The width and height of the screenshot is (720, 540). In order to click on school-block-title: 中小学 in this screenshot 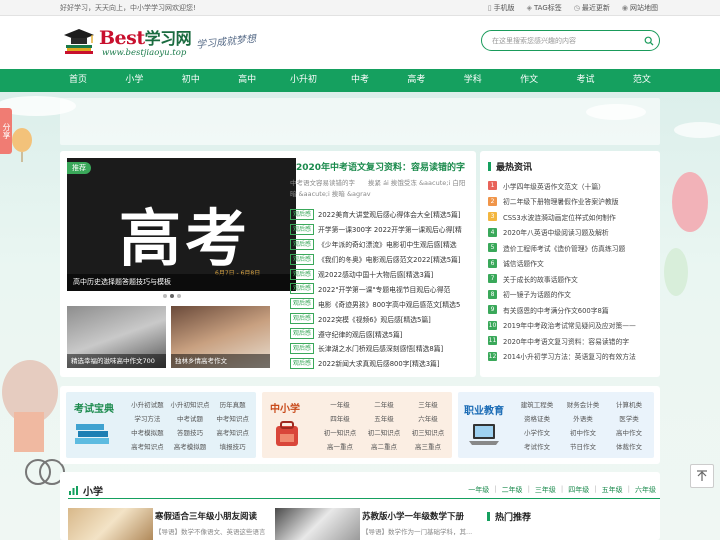, I will do `click(285, 407)`.